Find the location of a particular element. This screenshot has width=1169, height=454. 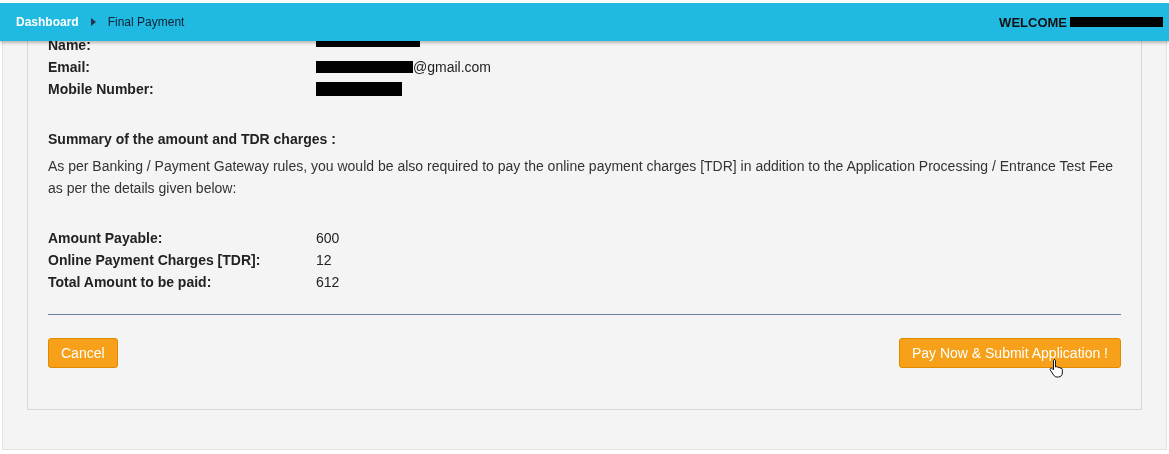

field-label: Email: is located at coordinates (69, 66).